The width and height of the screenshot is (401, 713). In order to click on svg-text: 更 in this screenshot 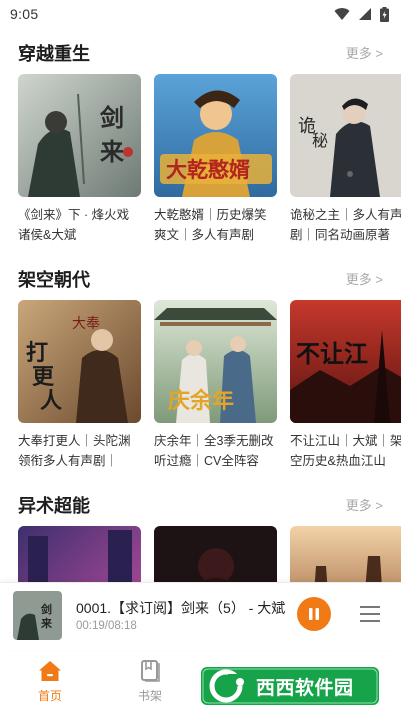, I will do `click(43, 377)`.